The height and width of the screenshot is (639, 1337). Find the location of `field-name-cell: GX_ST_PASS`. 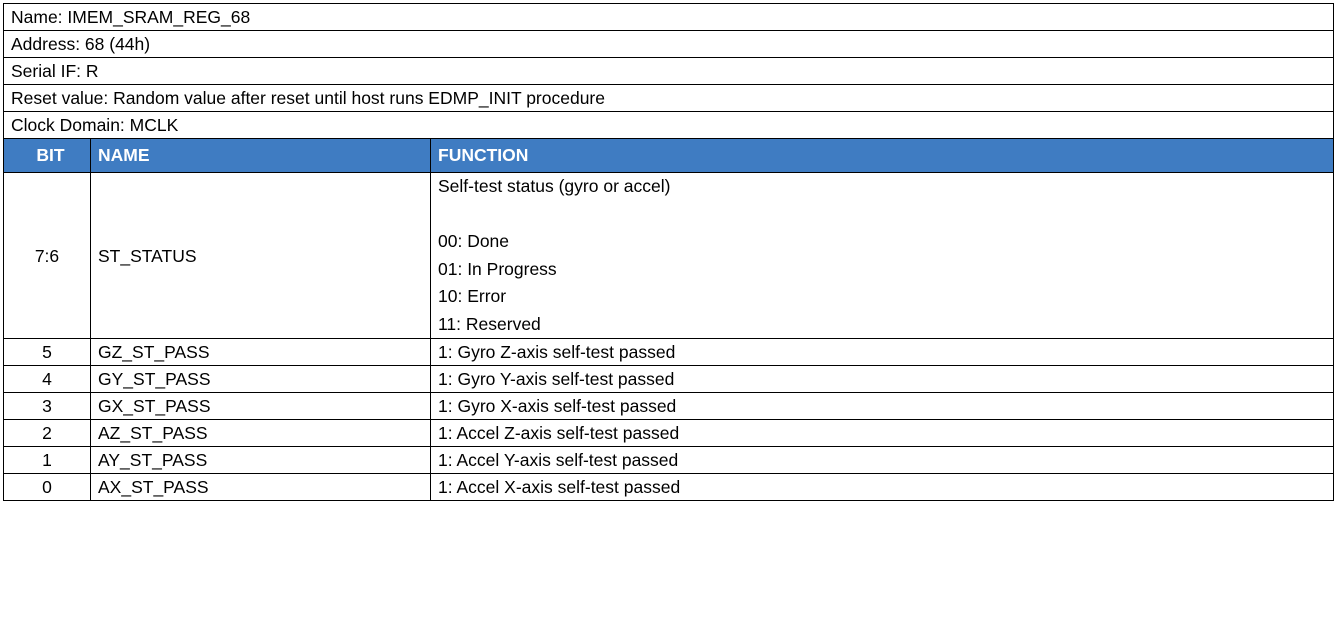

field-name-cell: GX_ST_PASS is located at coordinates (260, 406).